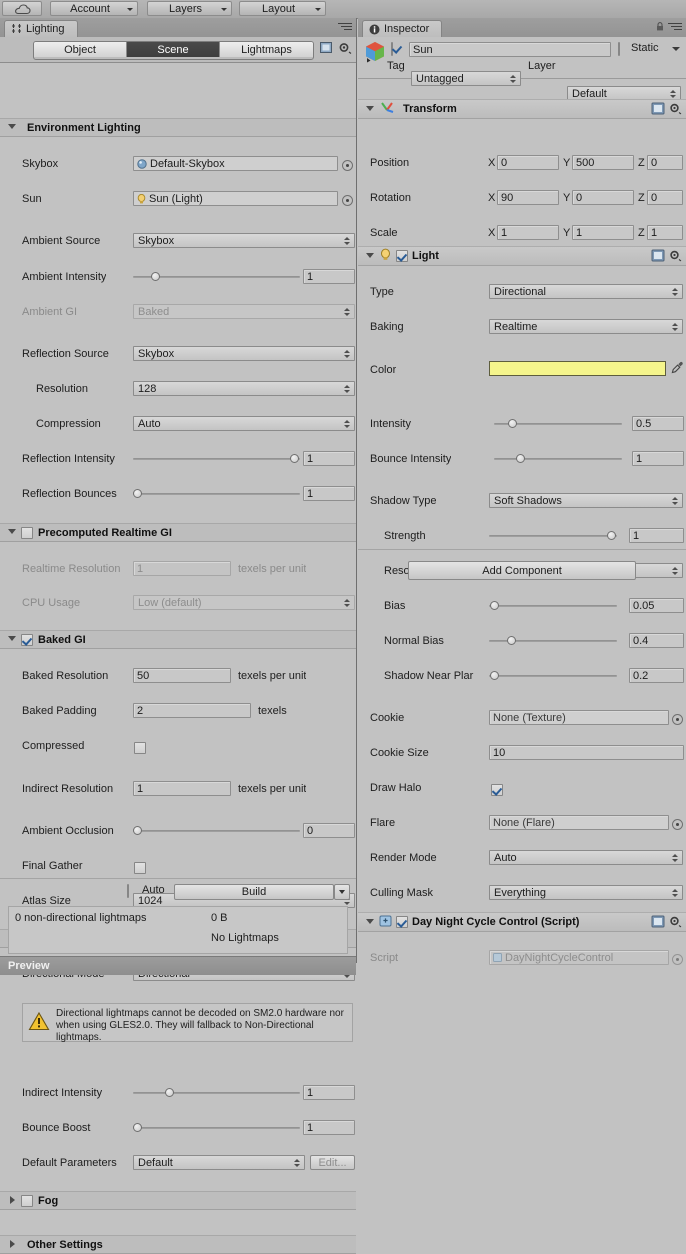  What do you see at coordinates (658, 458) in the screenshot?
I see `bounce-intensity-value: 1` at bounding box center [658, 458].